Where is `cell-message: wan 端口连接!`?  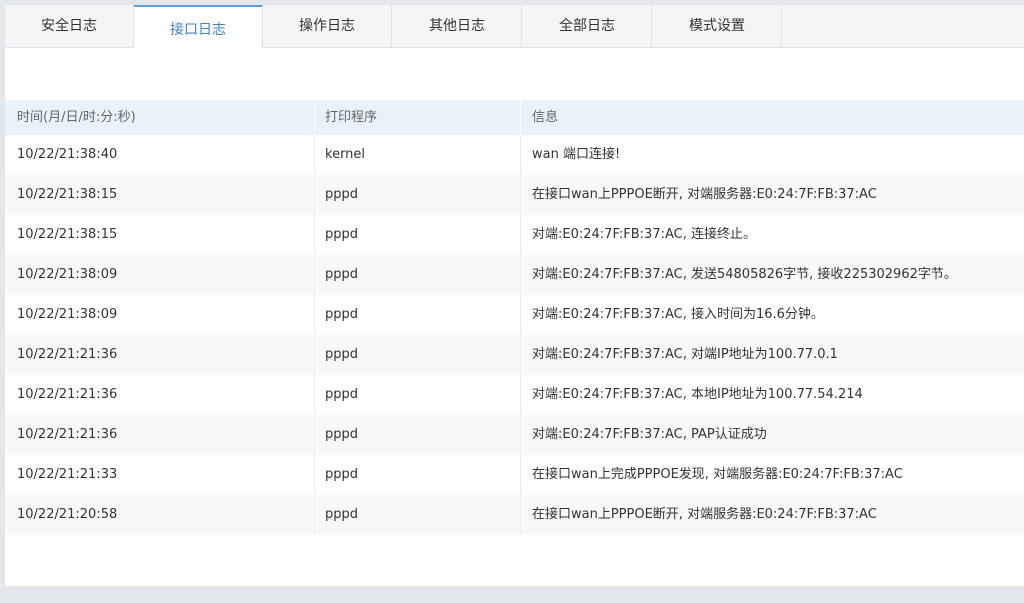 cell-message: wan 端口连接! is located at coordinates (576, 154).